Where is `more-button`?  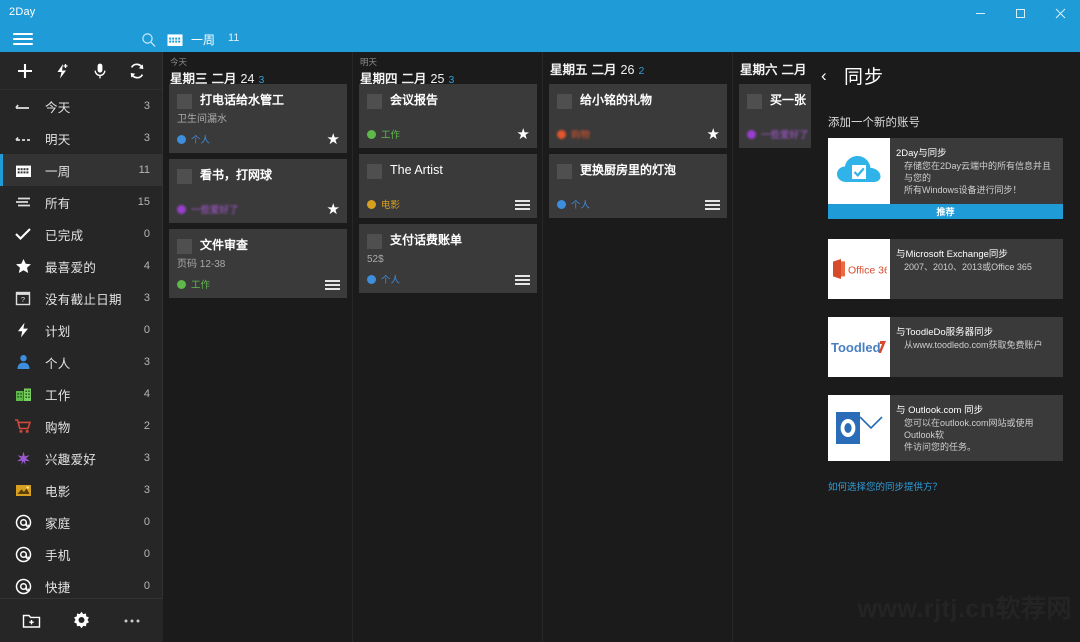 more-button is located at coordinates (132, 621).